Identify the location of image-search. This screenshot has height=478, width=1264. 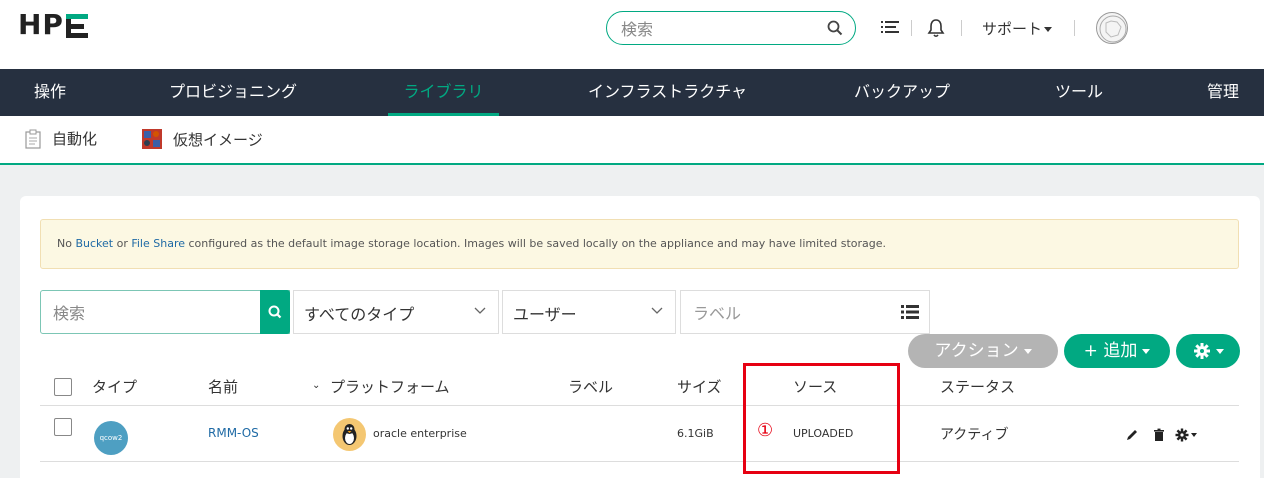
(165, 312).